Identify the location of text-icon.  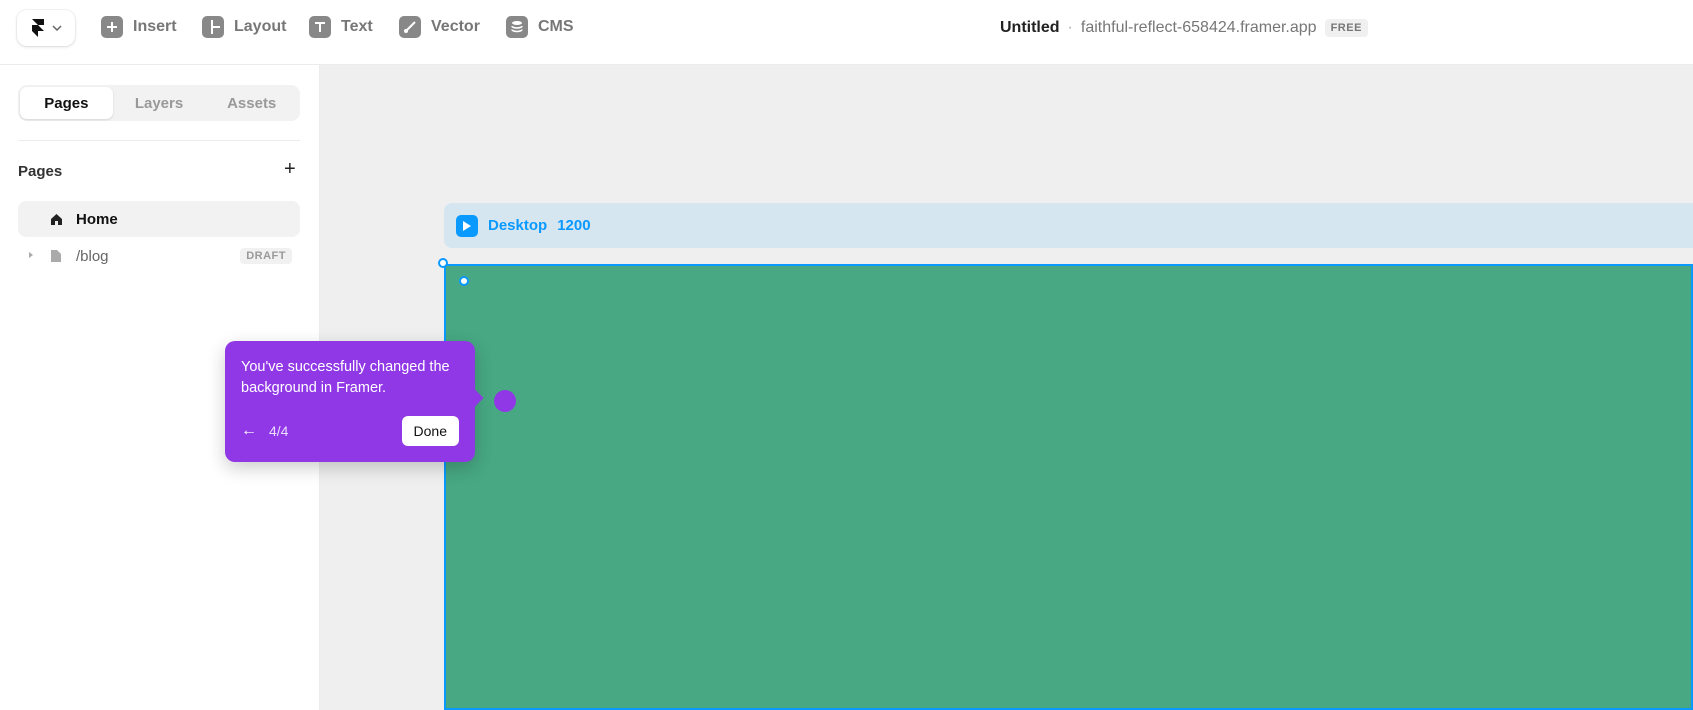
(320, 27).